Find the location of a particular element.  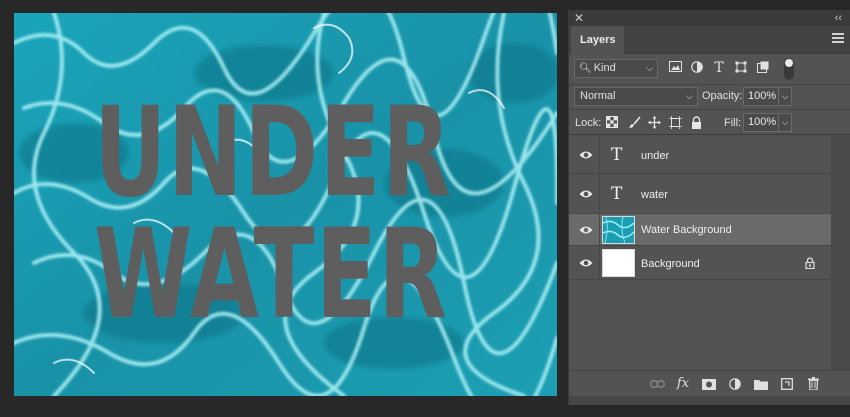

link-icon is located at coordinates (657, 384).